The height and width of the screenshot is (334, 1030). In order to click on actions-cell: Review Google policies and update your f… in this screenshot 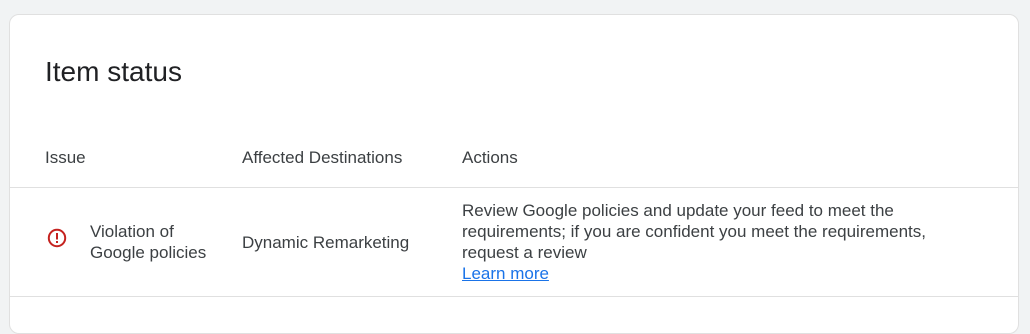, I will do `click(722, 242)`.